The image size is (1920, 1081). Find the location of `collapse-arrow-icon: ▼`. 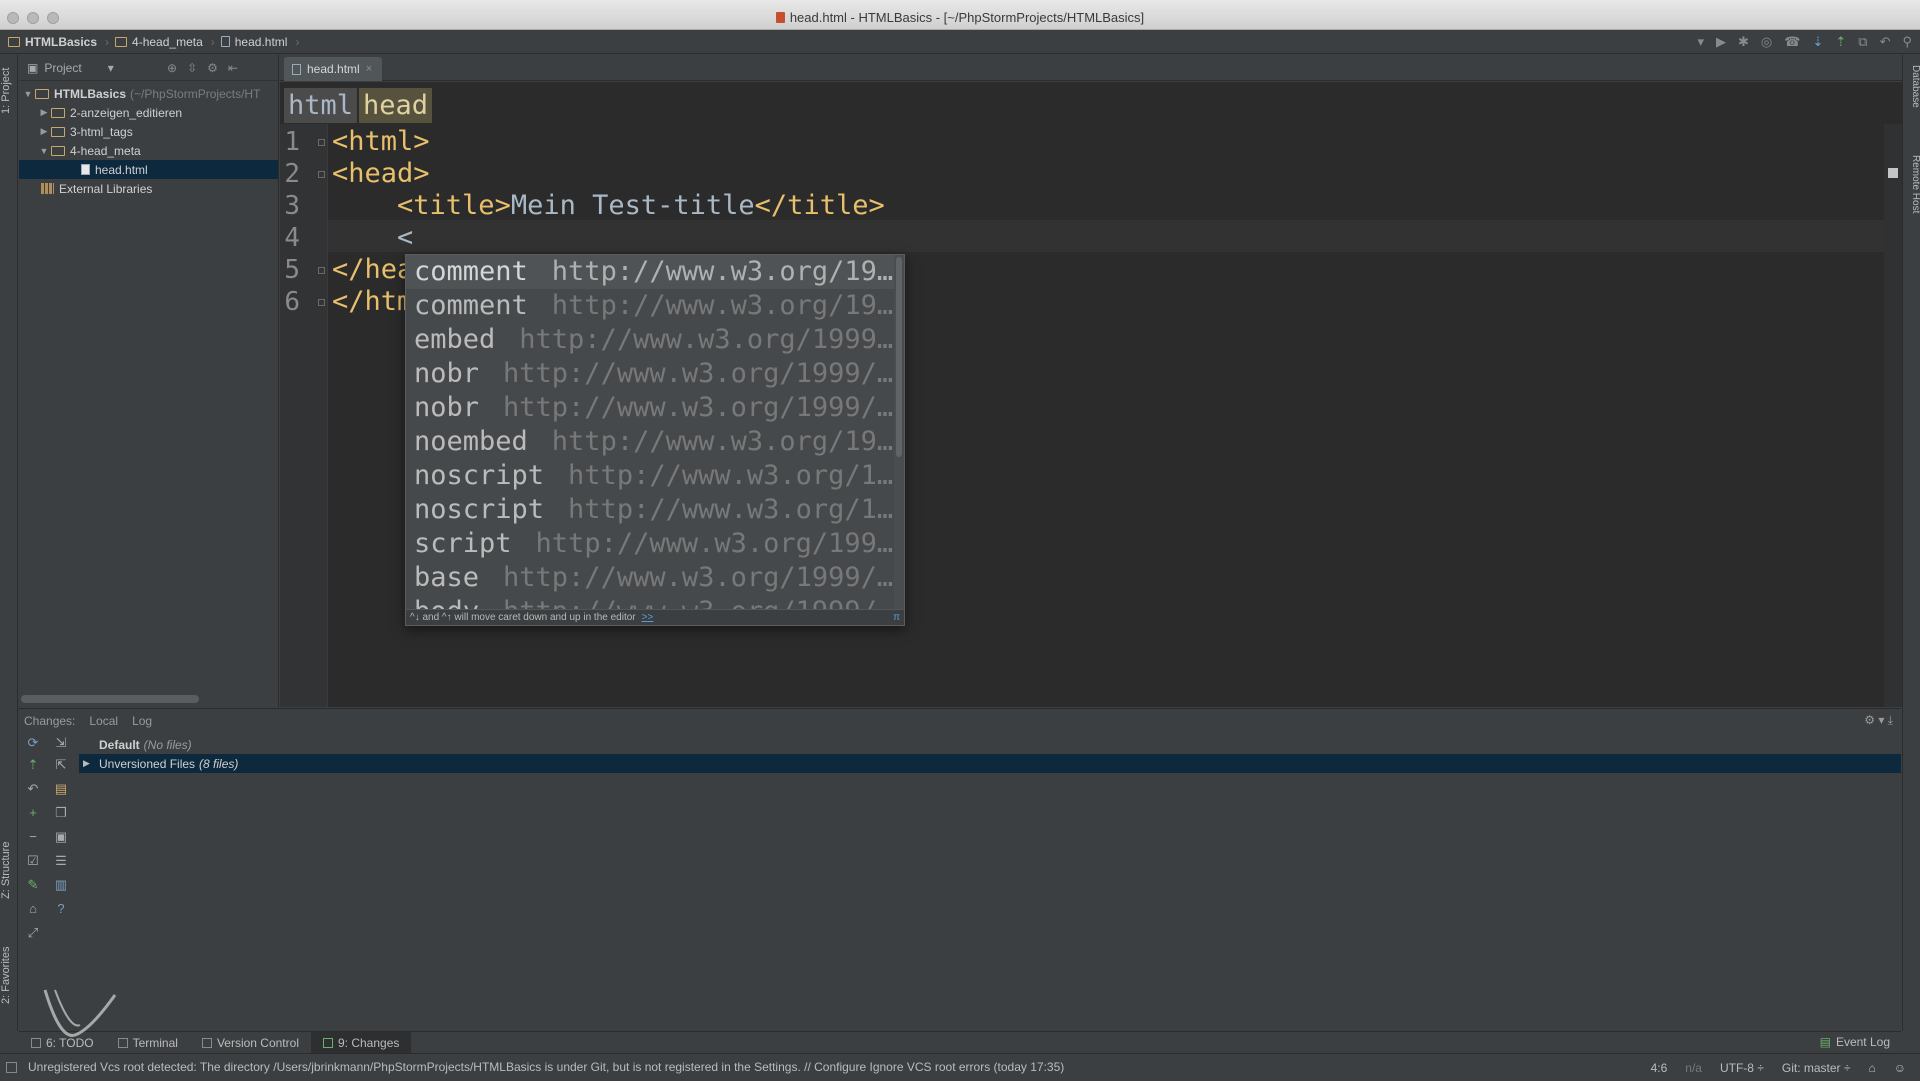

collapse-arrow-icon: ▼ is located at coordinates (44, 151).